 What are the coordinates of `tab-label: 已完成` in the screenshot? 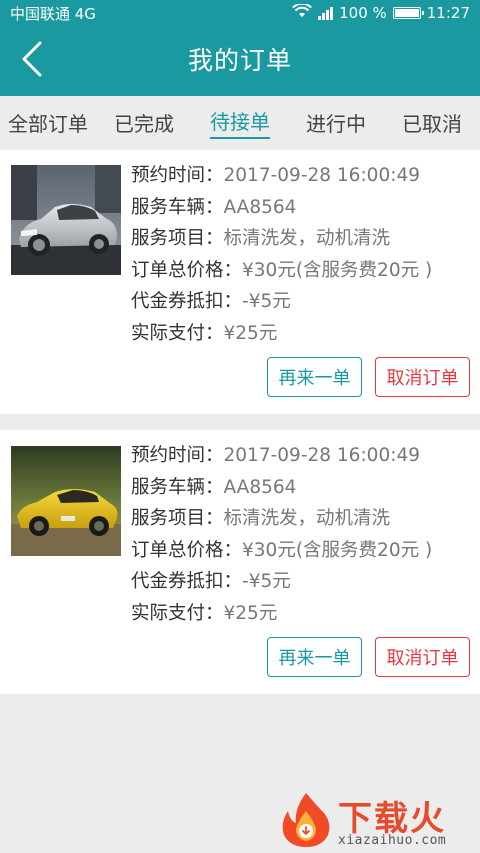 It's located at (144, 123).